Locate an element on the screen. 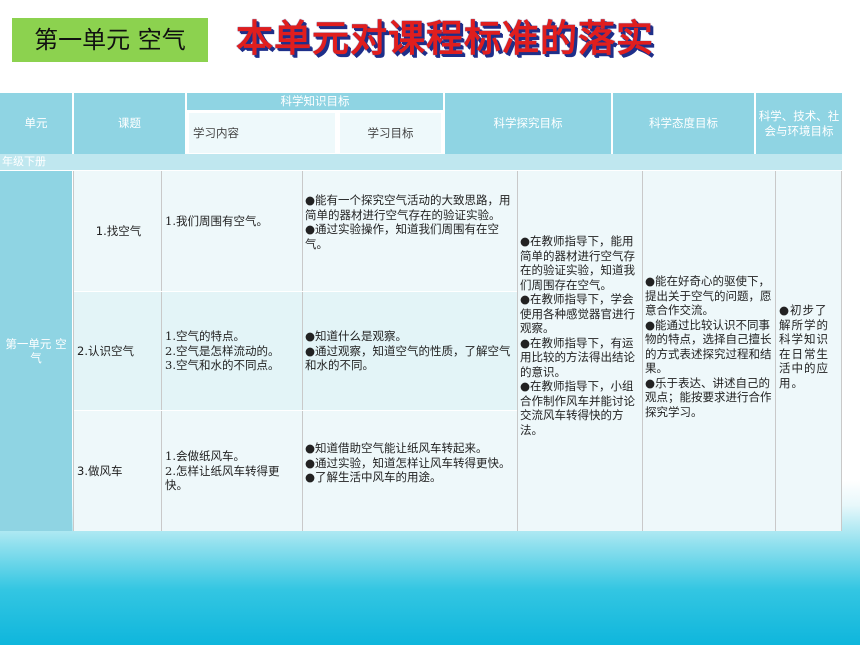 This screenshot has height=645, width=860. col-header-inquiry: 科学探究目标 is located at coordinates (528, 123).